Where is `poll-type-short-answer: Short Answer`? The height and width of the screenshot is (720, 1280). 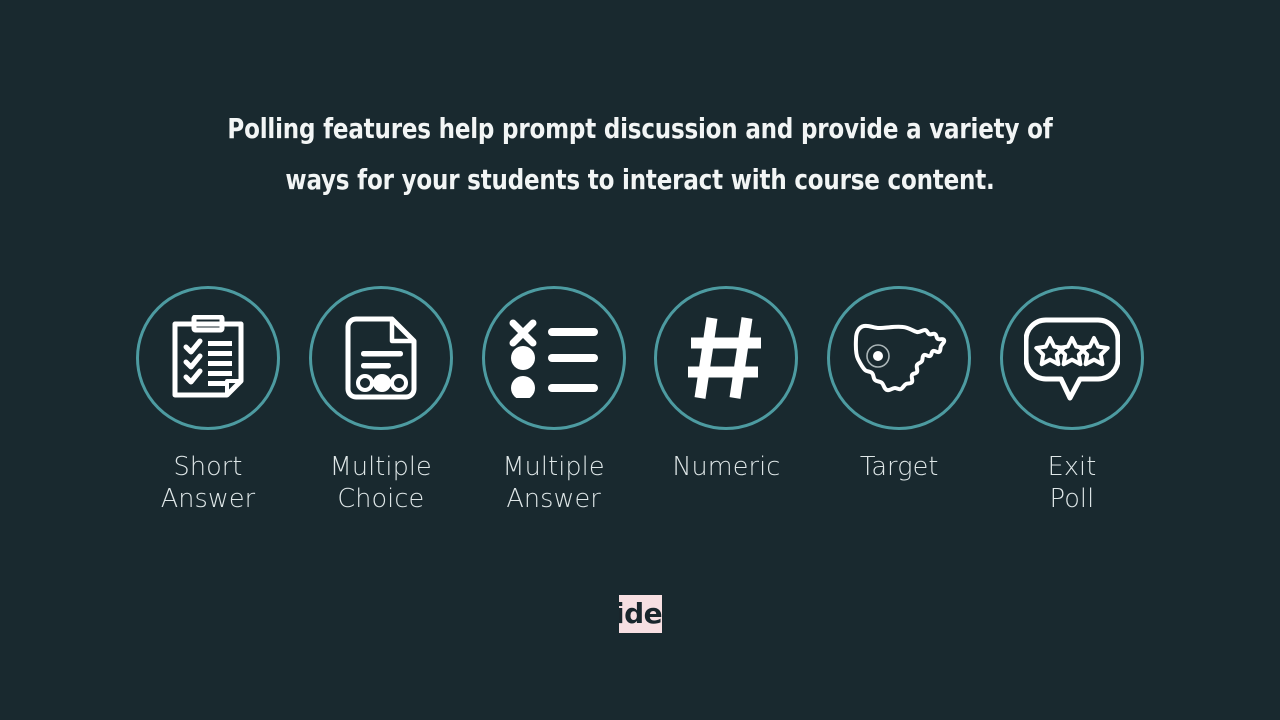
poll-type-short-answer: Short Answer is located at coordinates (208, 400).